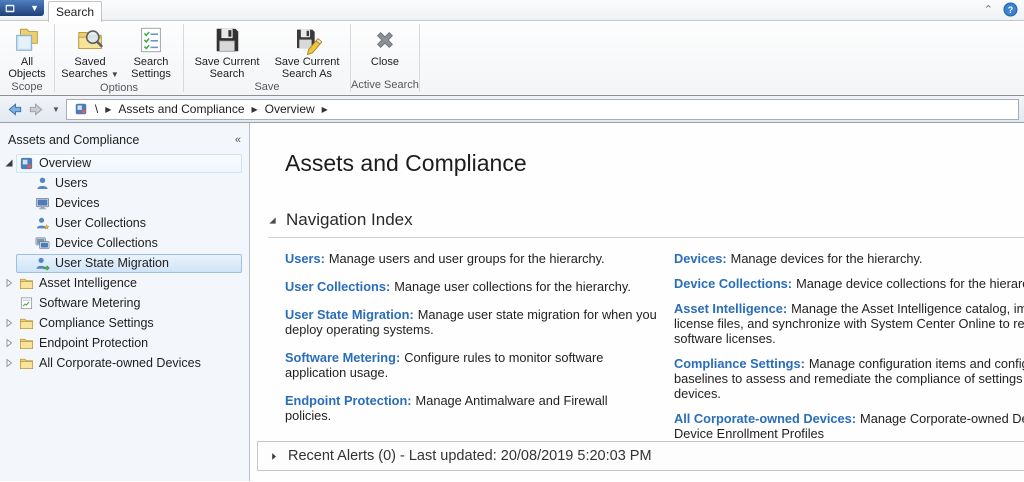  What do you see at coordinates (106, 243) in the screenshot?
I see `sidebar-item-label: Device Collections` at bounding box center [106, 243].